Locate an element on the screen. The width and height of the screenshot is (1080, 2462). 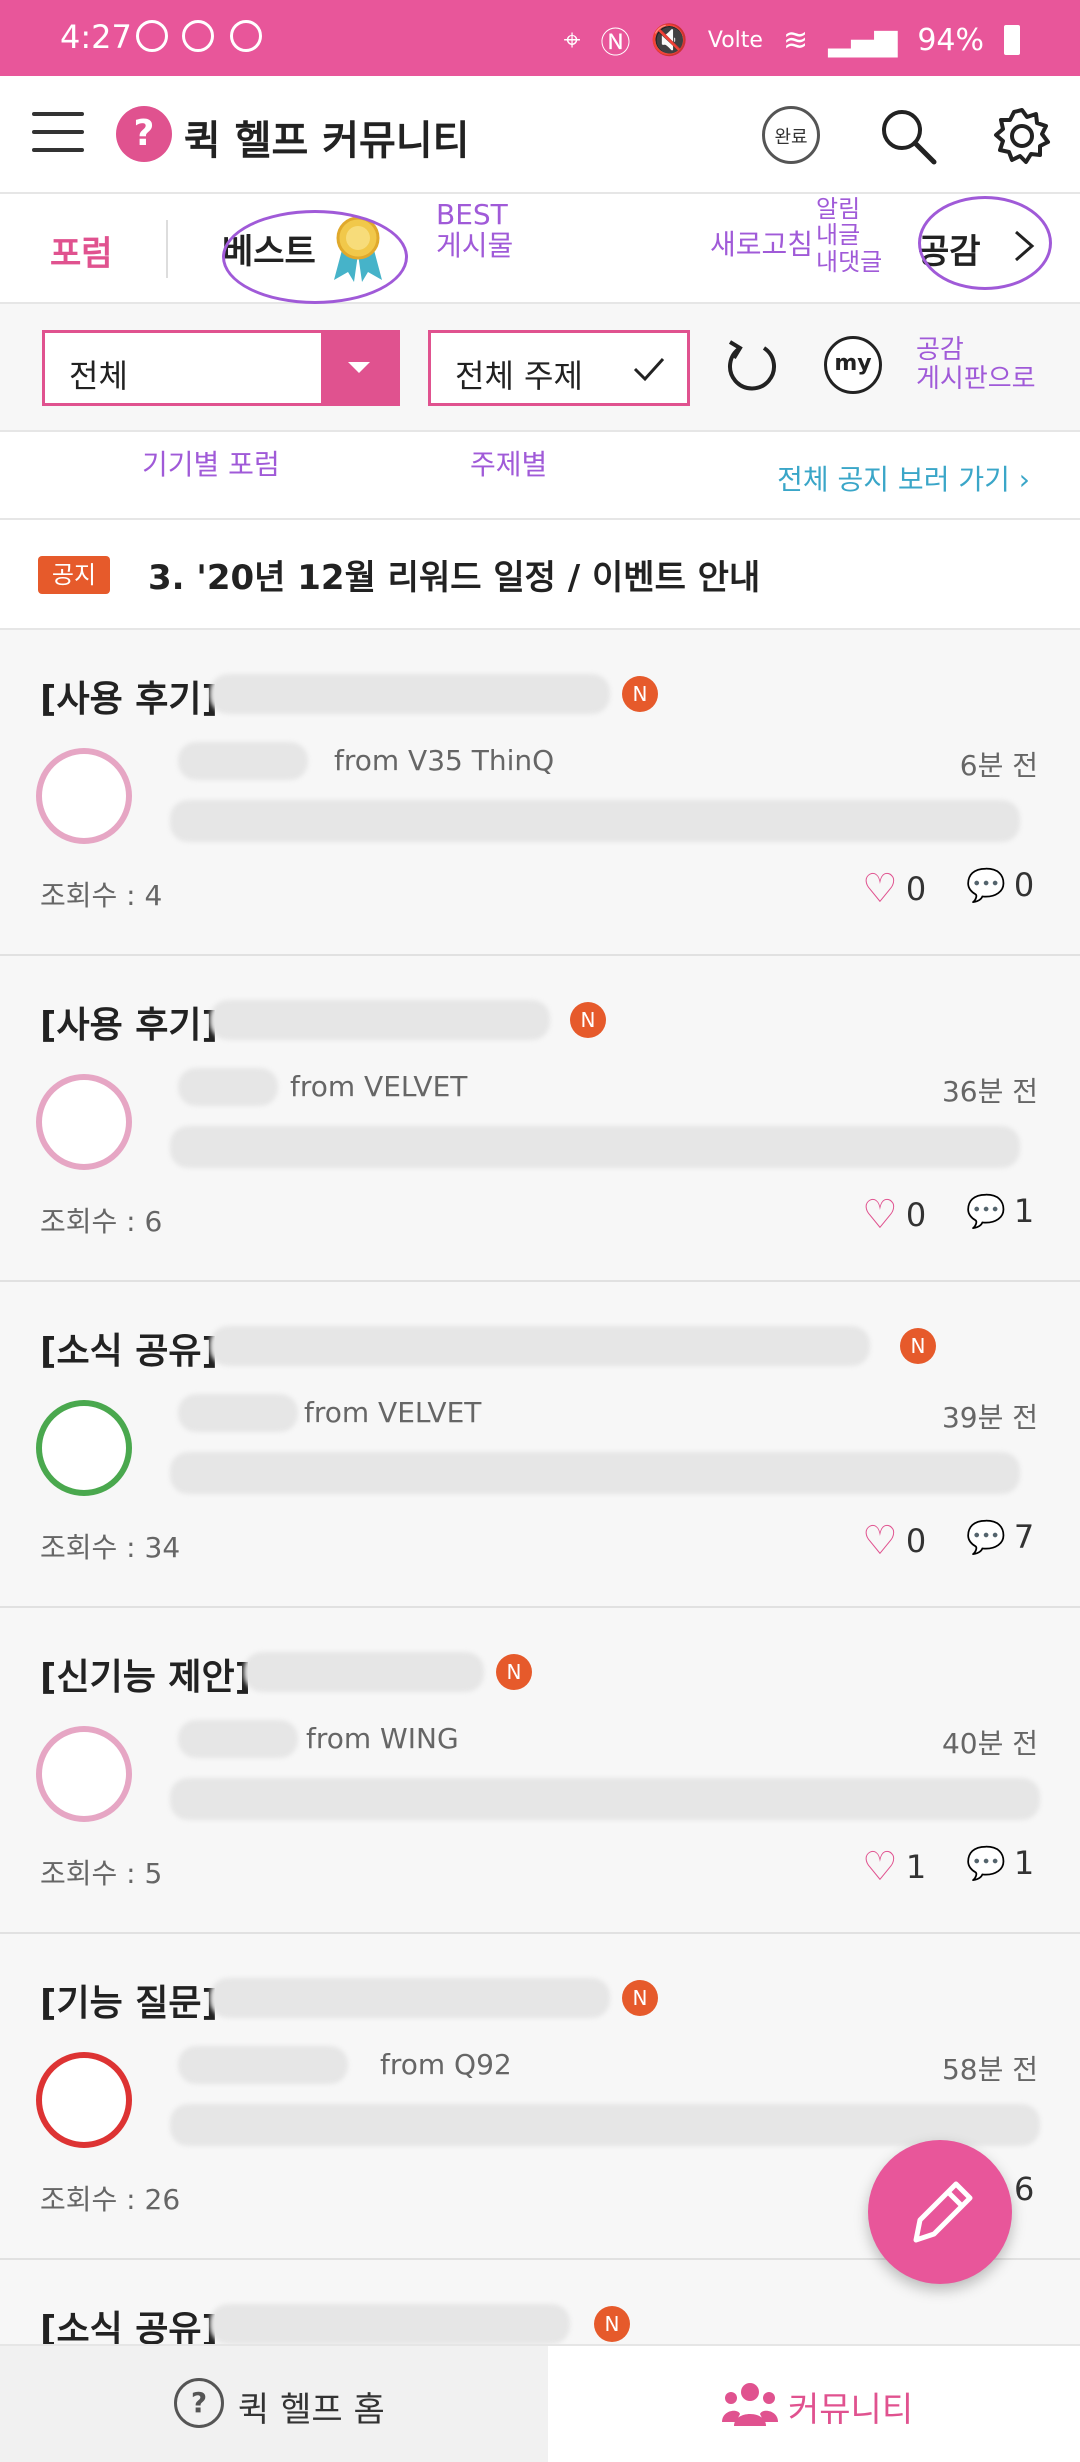
app-title: 퀵 헬프 커뮤니티 is located at coordinates (327, 141).